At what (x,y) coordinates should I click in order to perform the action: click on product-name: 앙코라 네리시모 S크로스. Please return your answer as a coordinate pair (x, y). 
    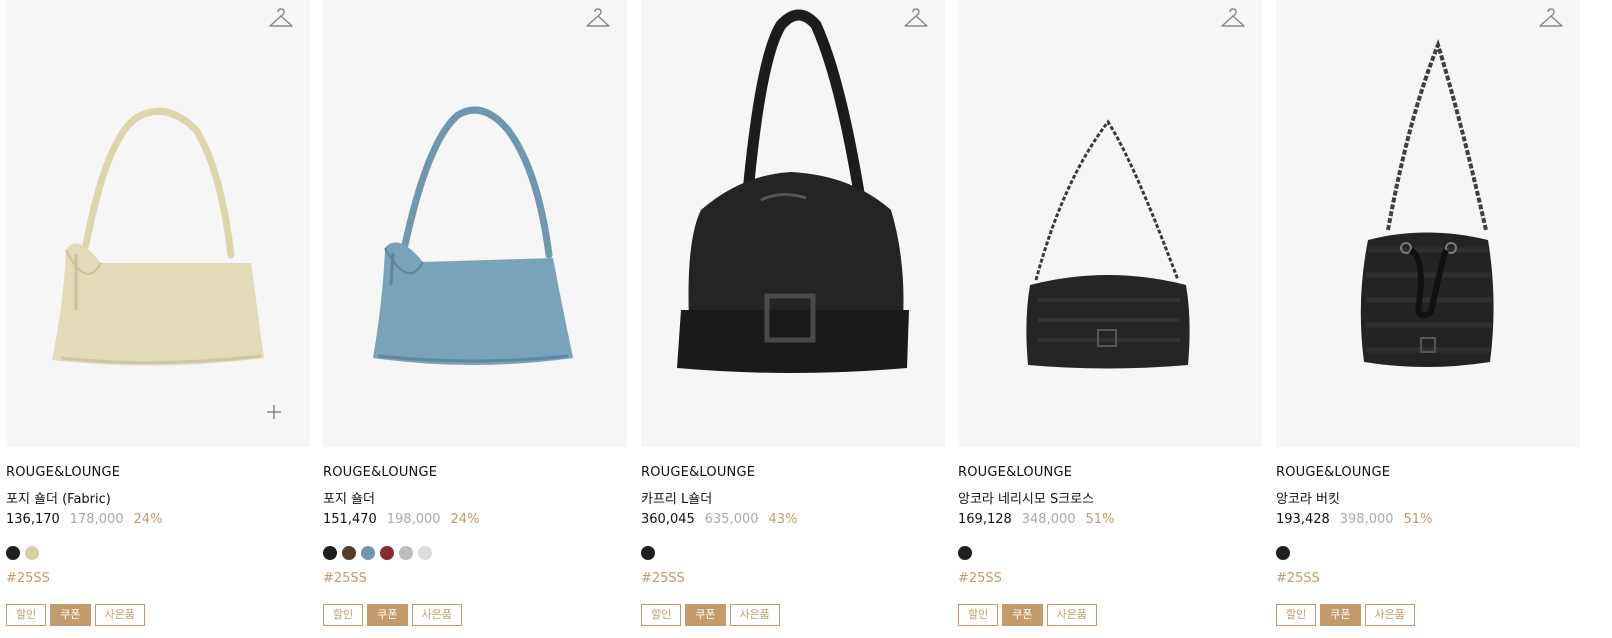
    Looking at the image, I should click on (1026, 497).